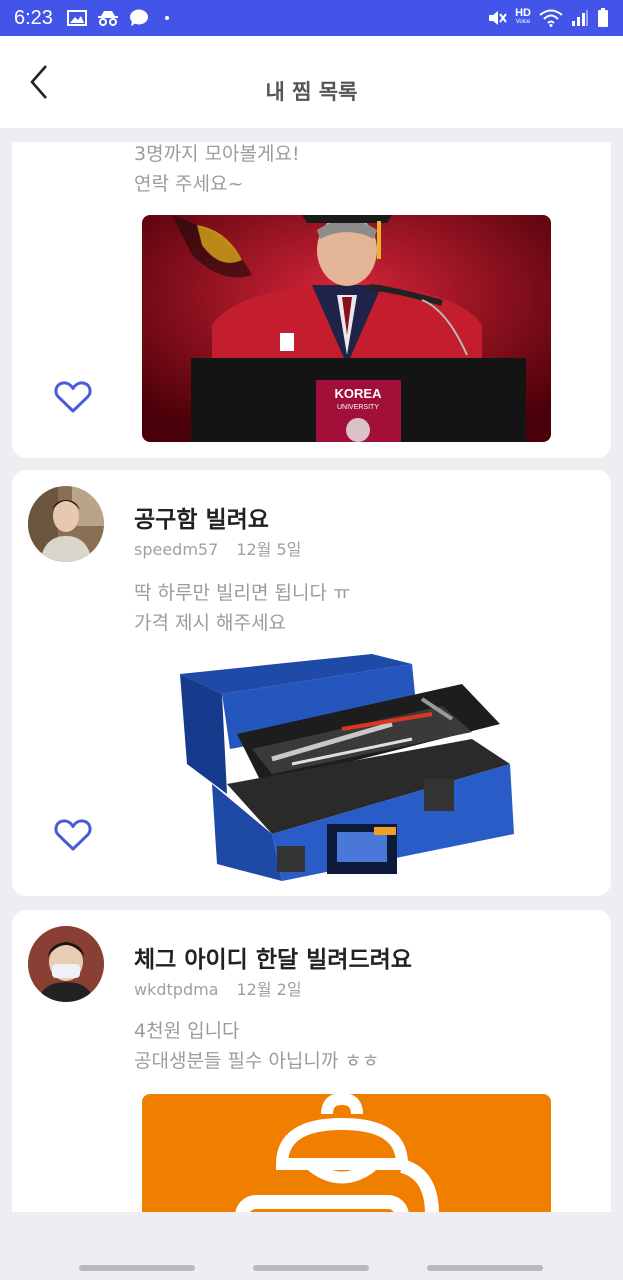  What do you see at coordinates (217, 154) in the screenshot?
I see `post-body-line: 3명까지 모아볼게요!` at bounding box center [217, 154].